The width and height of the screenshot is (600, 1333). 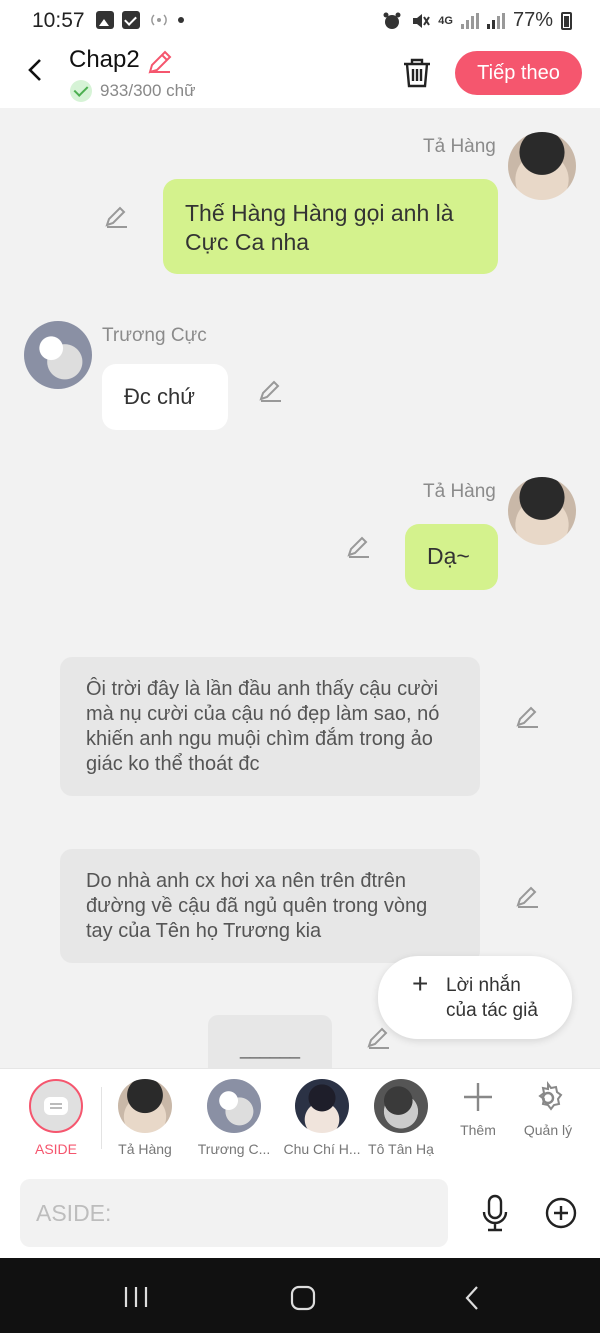 What do you see at coordinates (58, 355) in the screenshot?
I see `avatar-truong-cuc` at bounding box center [58, 355].